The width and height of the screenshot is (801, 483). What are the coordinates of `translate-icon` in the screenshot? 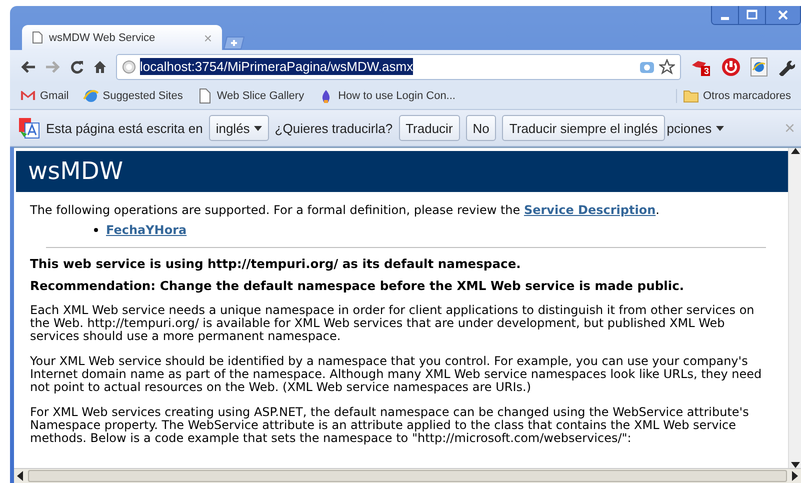 It's located at (29, 128).